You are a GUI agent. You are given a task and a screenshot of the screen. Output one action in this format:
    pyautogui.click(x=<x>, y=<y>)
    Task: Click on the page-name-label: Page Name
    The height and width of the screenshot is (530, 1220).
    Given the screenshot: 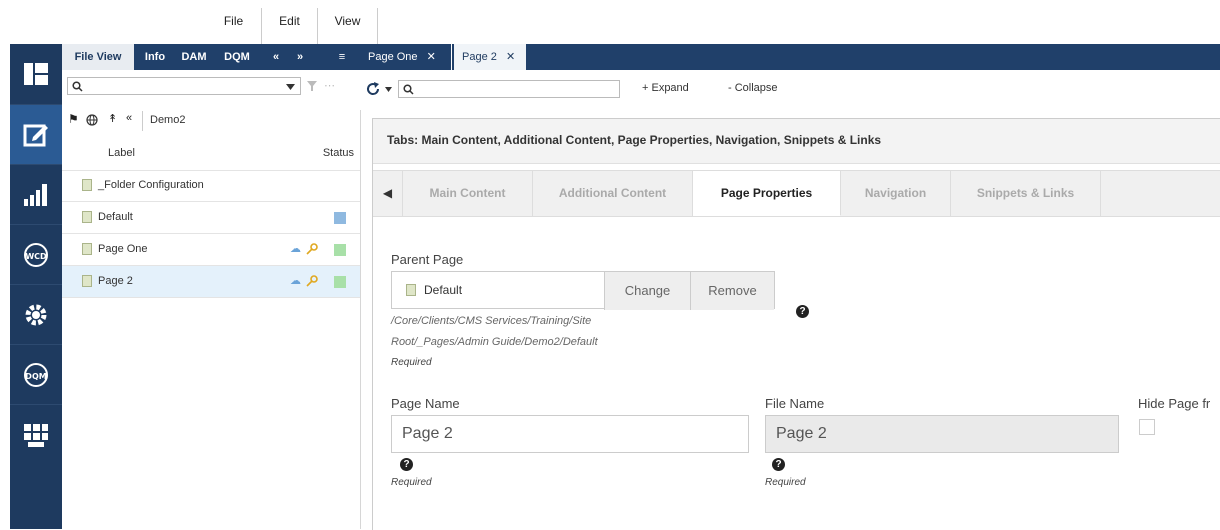 What is the action you would take?
    pyautogui.click(x=425, y=403)
    